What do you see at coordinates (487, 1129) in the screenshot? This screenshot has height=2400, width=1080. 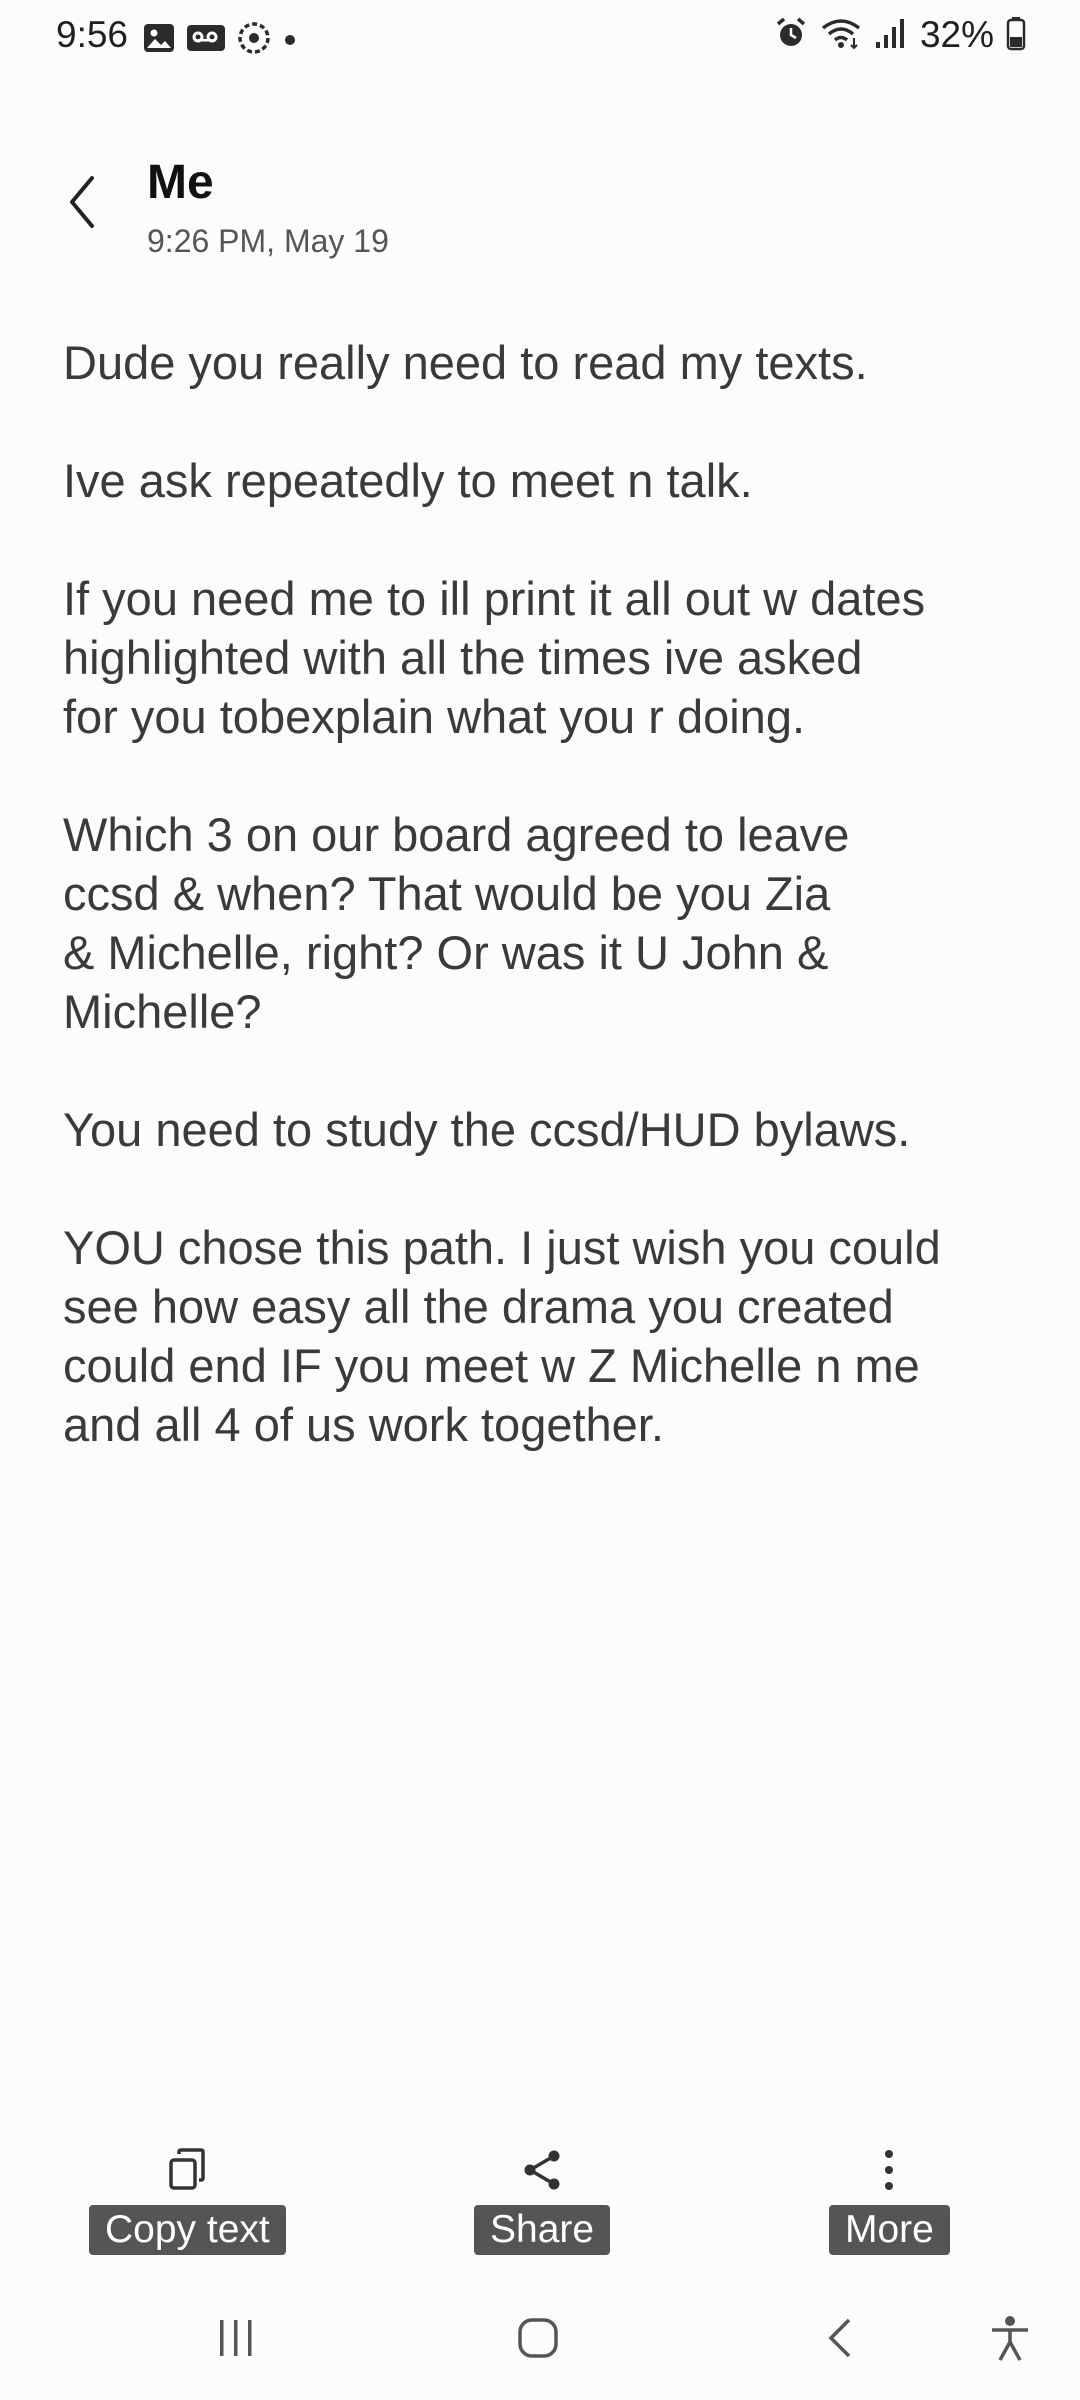 I see `message-paragraph: You need to study the ccsd/HUD bylaws.` at bounding box center [487, 1129].